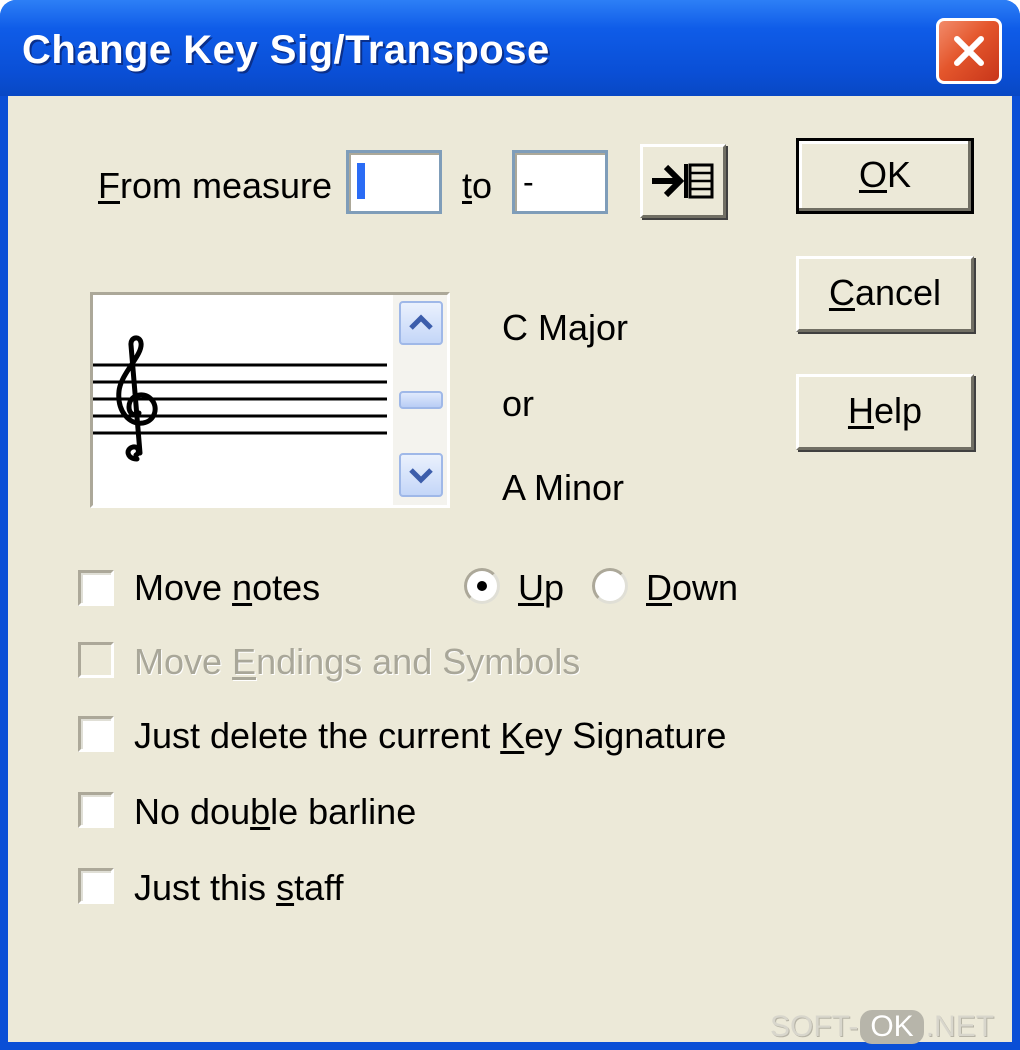  Describe the element at coordinates (137, 398) in the screenshot. I see `treble-clef-icon` at that location.